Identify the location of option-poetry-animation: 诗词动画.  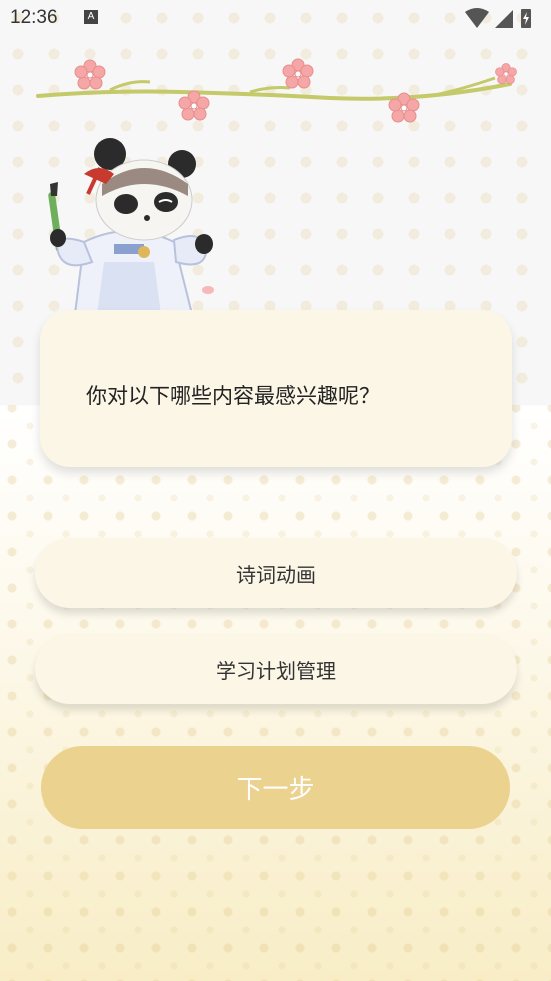
(276, 573).